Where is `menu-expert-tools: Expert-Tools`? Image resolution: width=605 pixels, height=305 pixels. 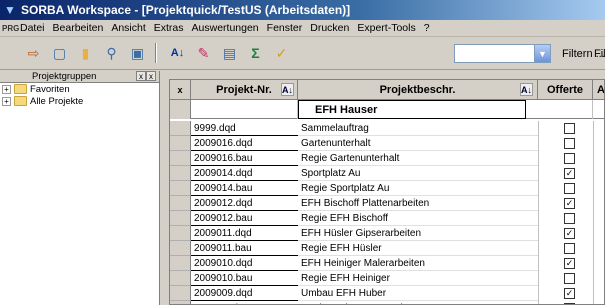
menu-expert-tools: Expert-Tools is located at coordinates (386, 28).